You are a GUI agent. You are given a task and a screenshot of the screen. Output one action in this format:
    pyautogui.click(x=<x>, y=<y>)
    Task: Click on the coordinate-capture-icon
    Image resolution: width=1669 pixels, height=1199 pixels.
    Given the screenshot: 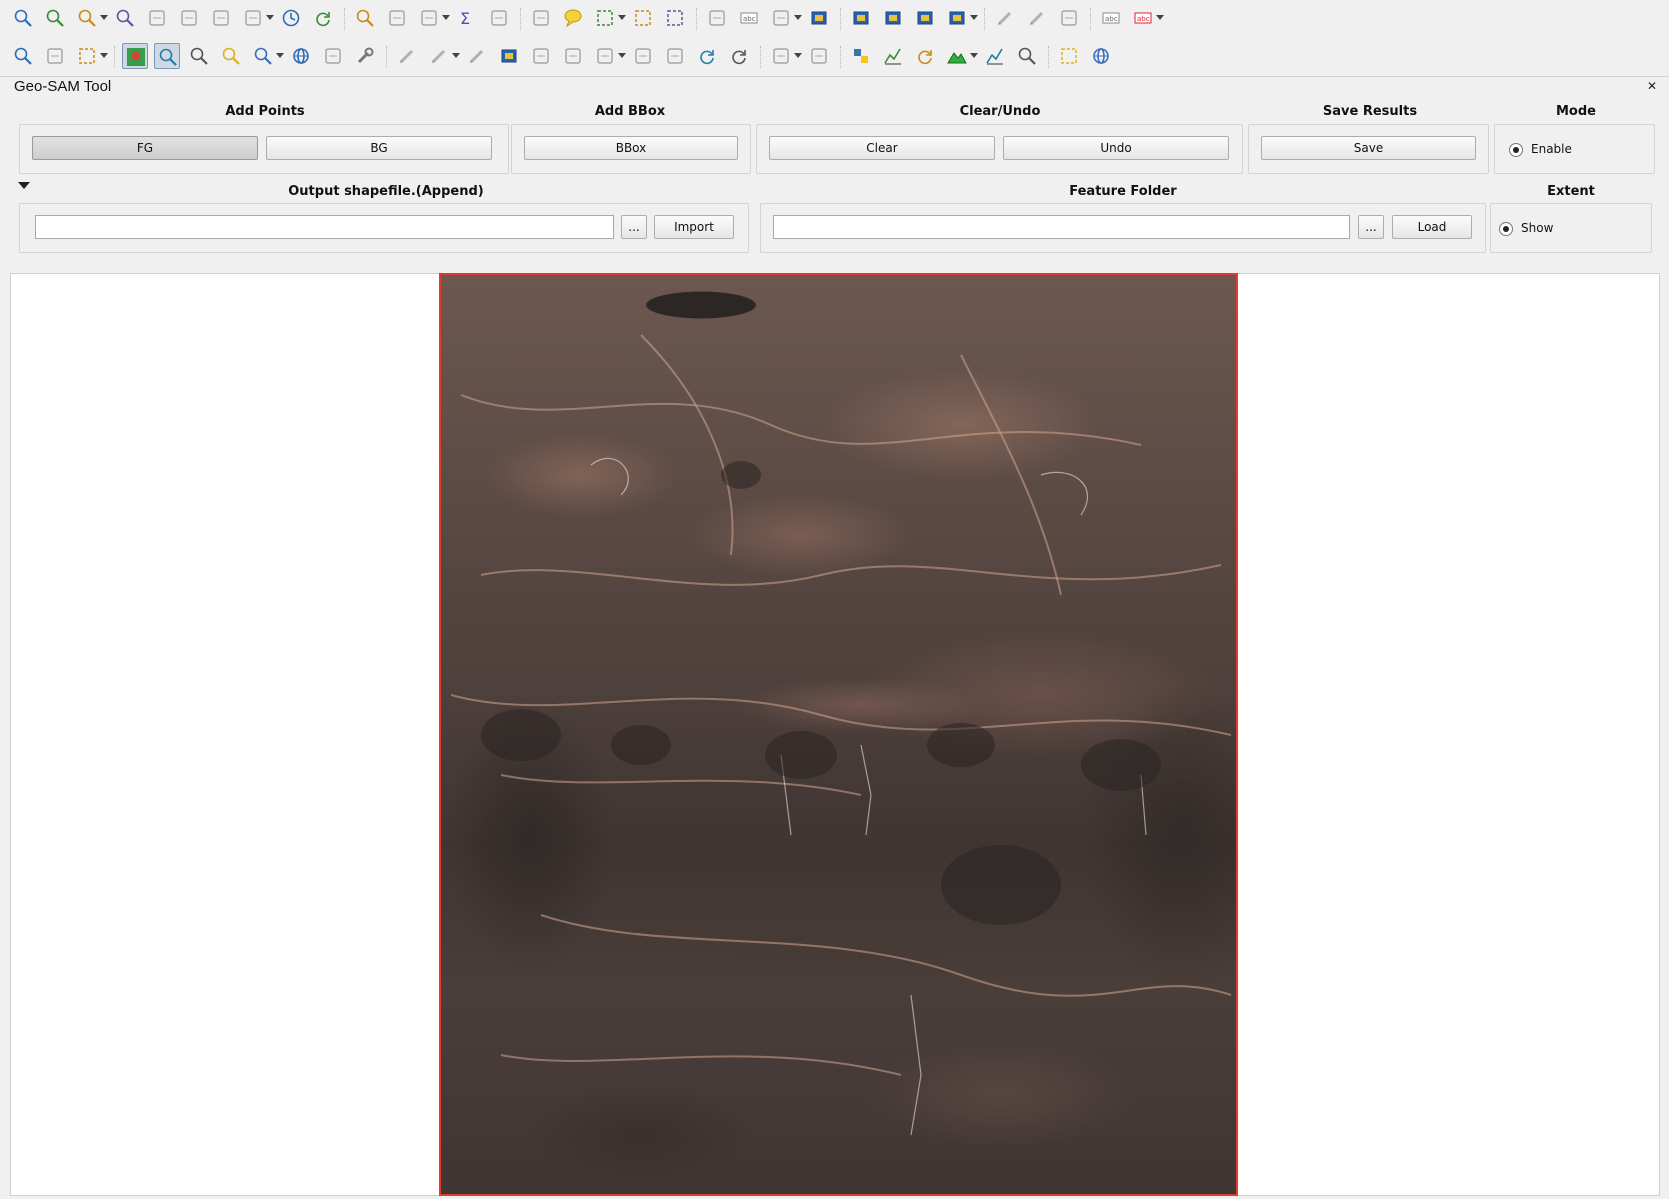 What is the action you would take?
    pyautogui.click(x=333, y=56)
    